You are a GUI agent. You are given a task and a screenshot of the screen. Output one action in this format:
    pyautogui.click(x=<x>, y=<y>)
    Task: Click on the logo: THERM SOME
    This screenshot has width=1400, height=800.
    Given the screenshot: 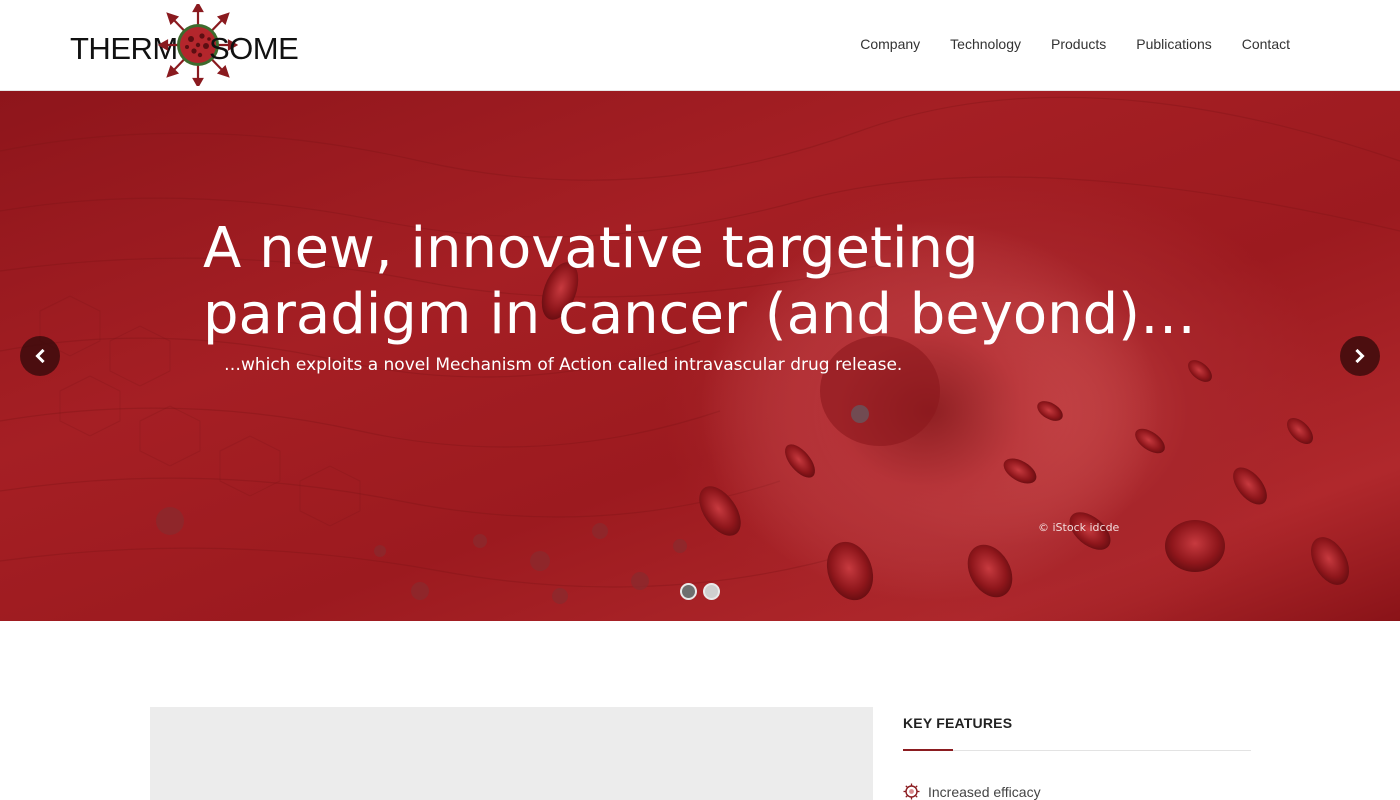 What is the action you would take?
    pyautogui.click(x=190, y=45)
    